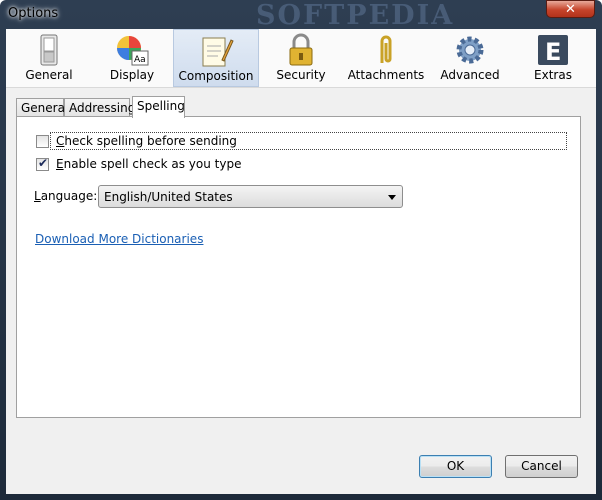 The height and width of the screenshot is (500, 602). What do you see at coordinates (553, 75) in the screenshot?
I see `toolbar-label: Extras` at bounding box center [553, 75].